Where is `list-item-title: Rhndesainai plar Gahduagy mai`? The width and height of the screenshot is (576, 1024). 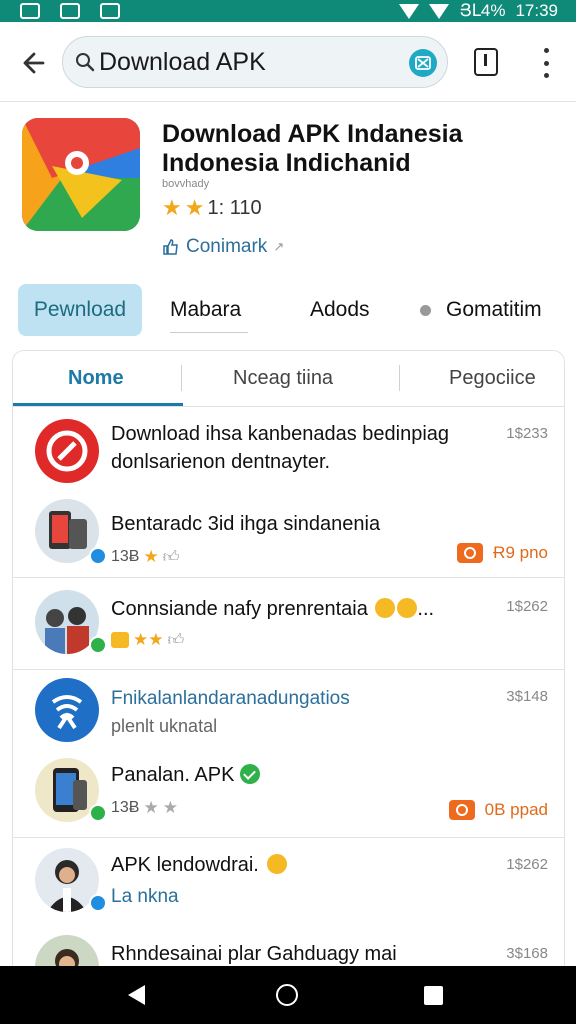 list-item-title: Rhndesainai plar Gahduagy mai is located at coordinates (254, 954).